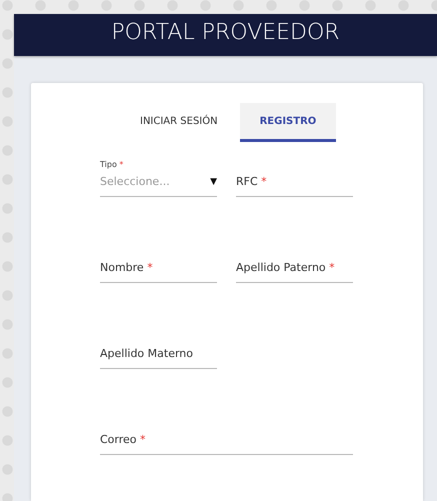 The width and height of the screenshot is (437, 501). I want to click on input-field: Nombre *, so click(158, 262).